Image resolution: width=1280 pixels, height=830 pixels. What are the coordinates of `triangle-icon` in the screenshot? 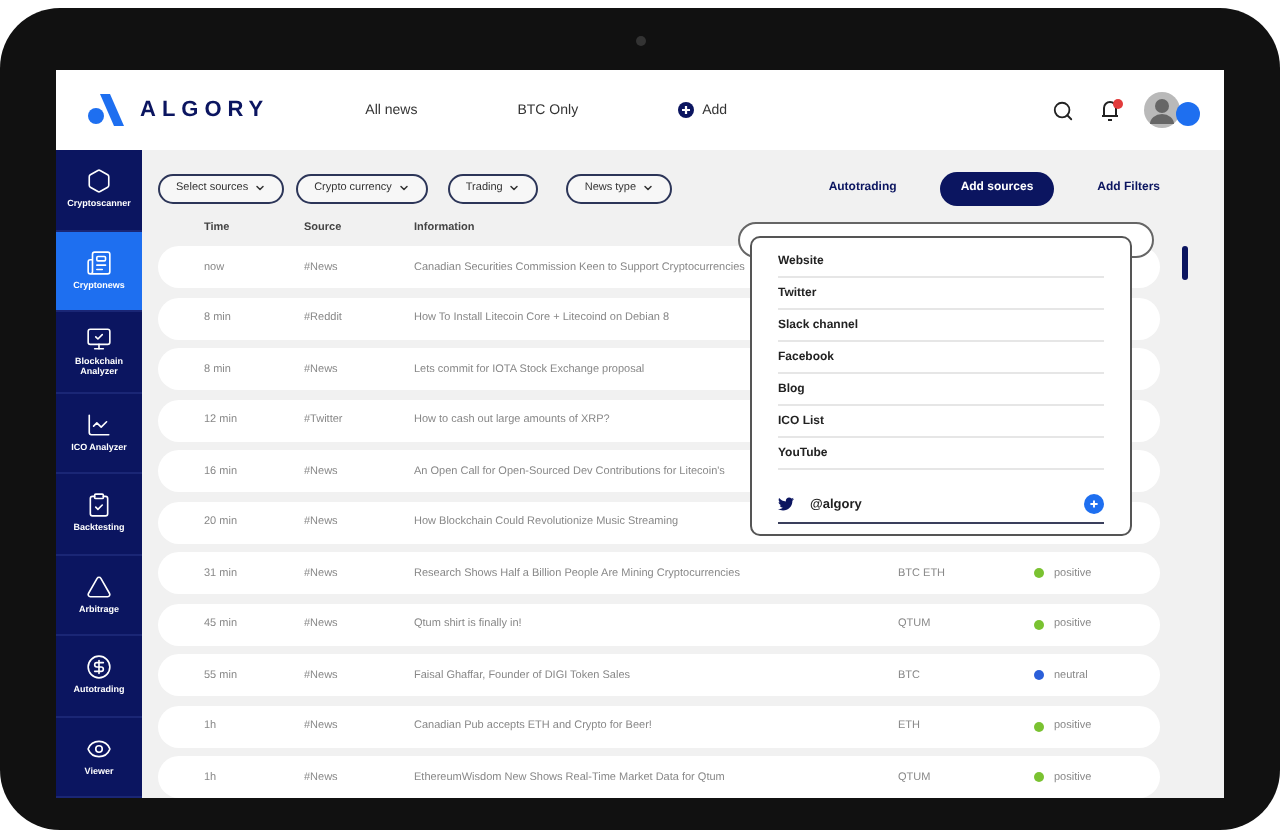 It's located at (99, 586).